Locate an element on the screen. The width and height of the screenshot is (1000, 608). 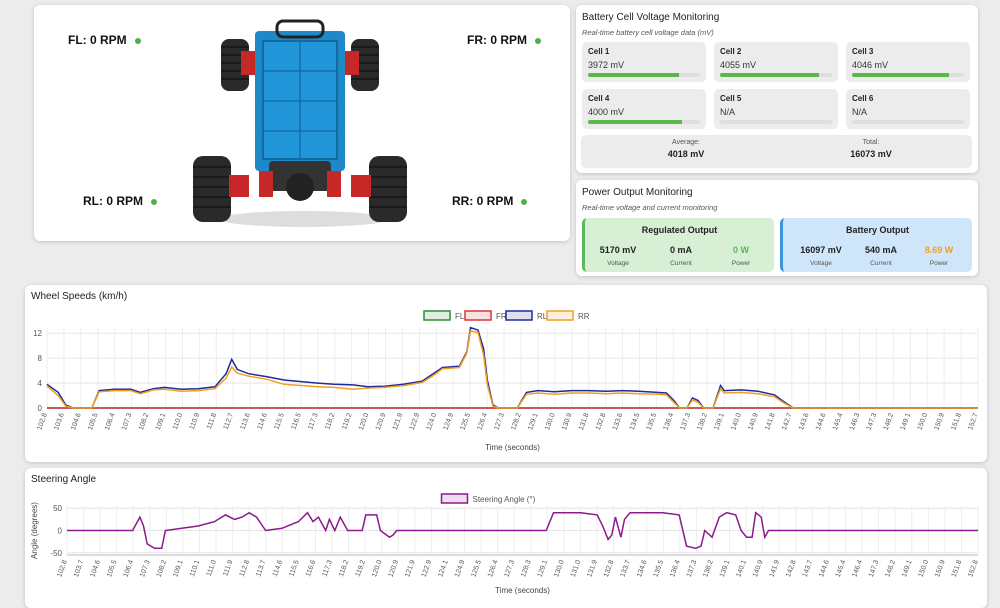
series-line-rl is located at coordinates (512, 367).